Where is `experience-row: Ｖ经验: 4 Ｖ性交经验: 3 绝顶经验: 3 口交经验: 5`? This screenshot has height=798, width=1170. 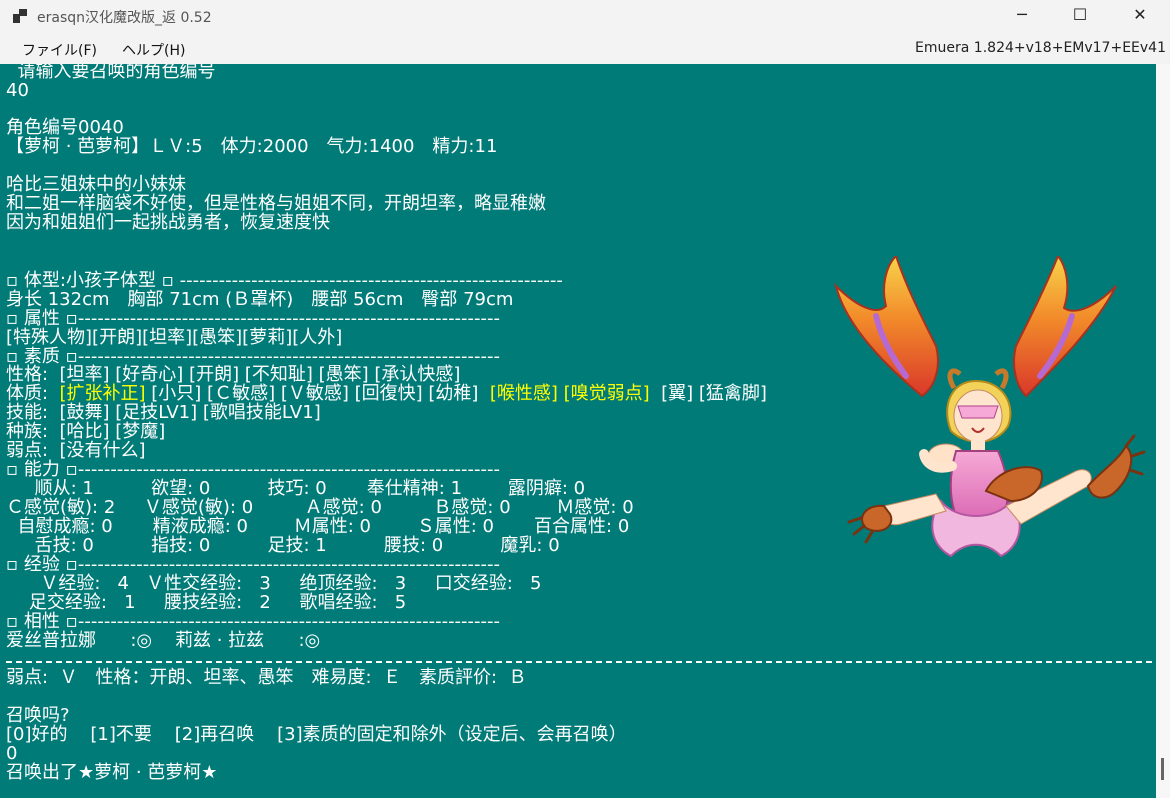 experience-row: Ｖ经验: 4 Ｖ性交经验: 3 绝顶经验: 3 口交经验: 5 is located at coordinates (274, 583).